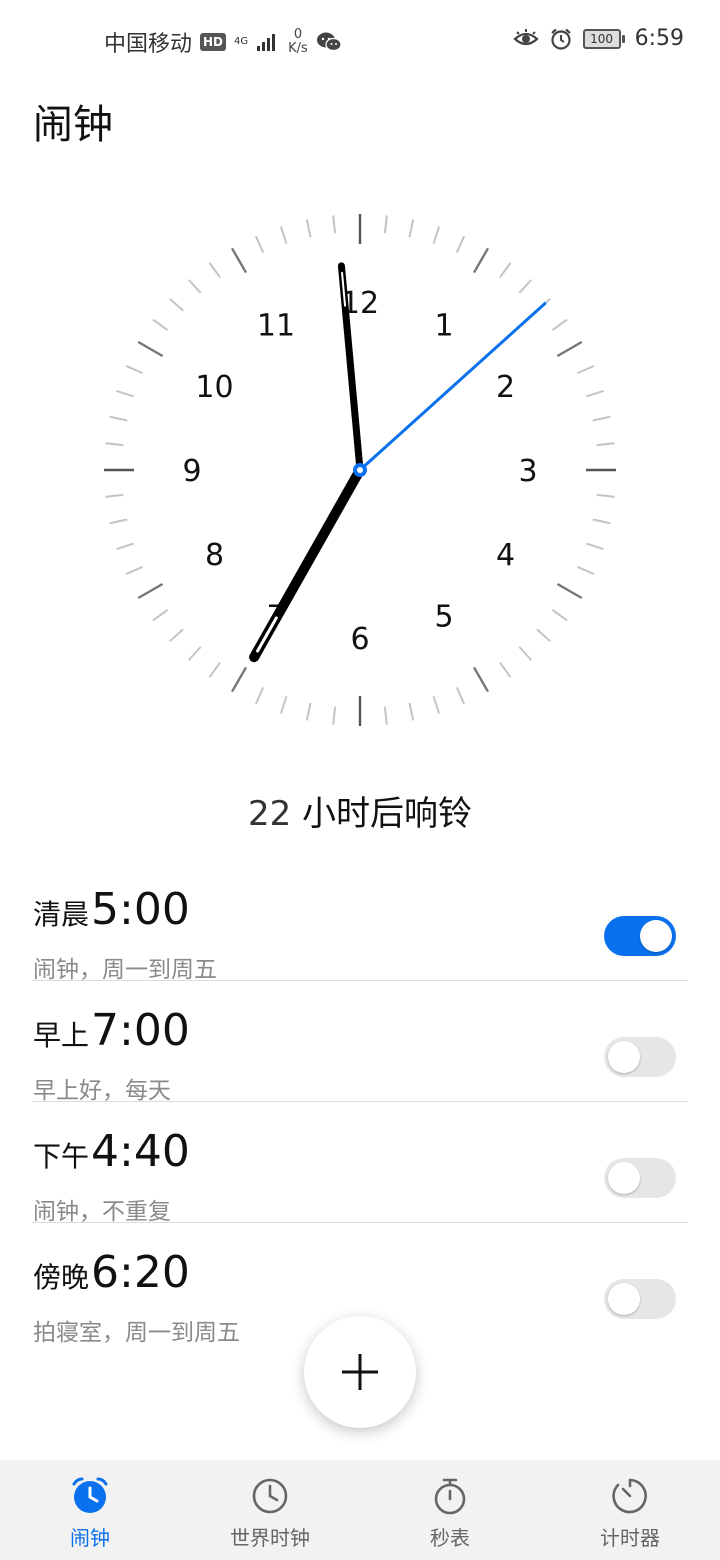 This screenshot has width=720, height=1560. I want to click on clock-number: 9, so click(191, 471).